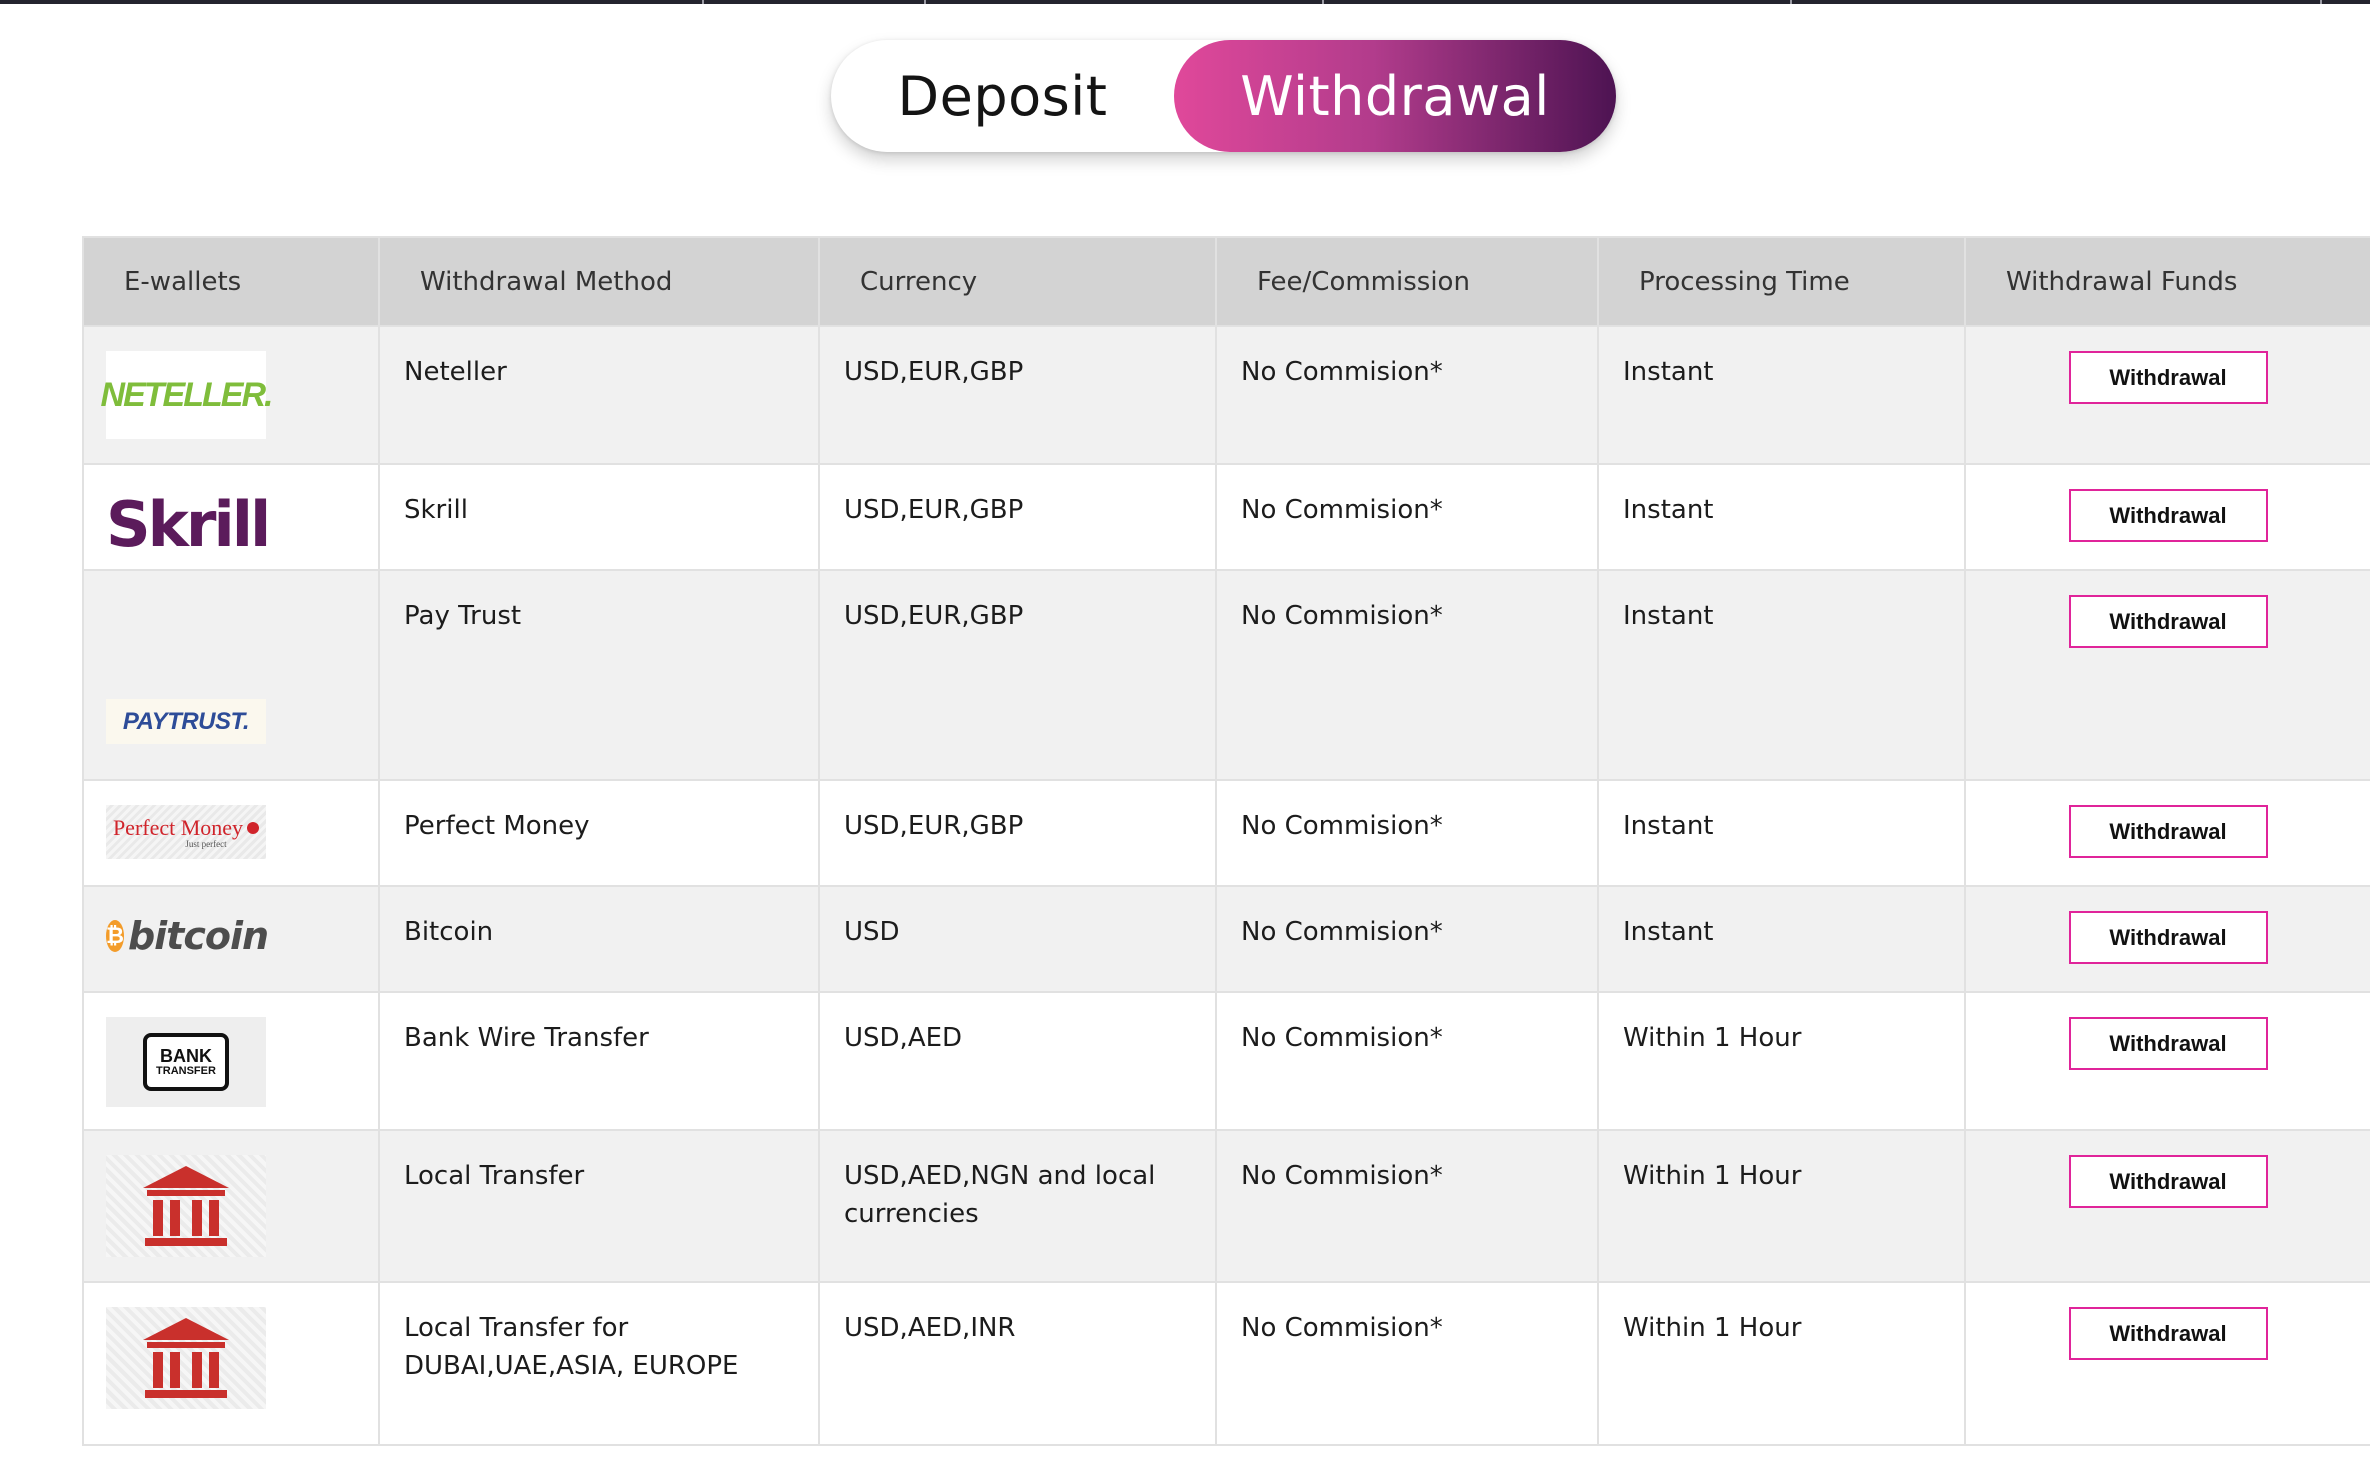 The image size is (2370, 1468). What do you see at coordinates (599, 1061) in the screenshot?
I see `method-cell: Bank Wire Transfer` at bounding box center [599, 1061].